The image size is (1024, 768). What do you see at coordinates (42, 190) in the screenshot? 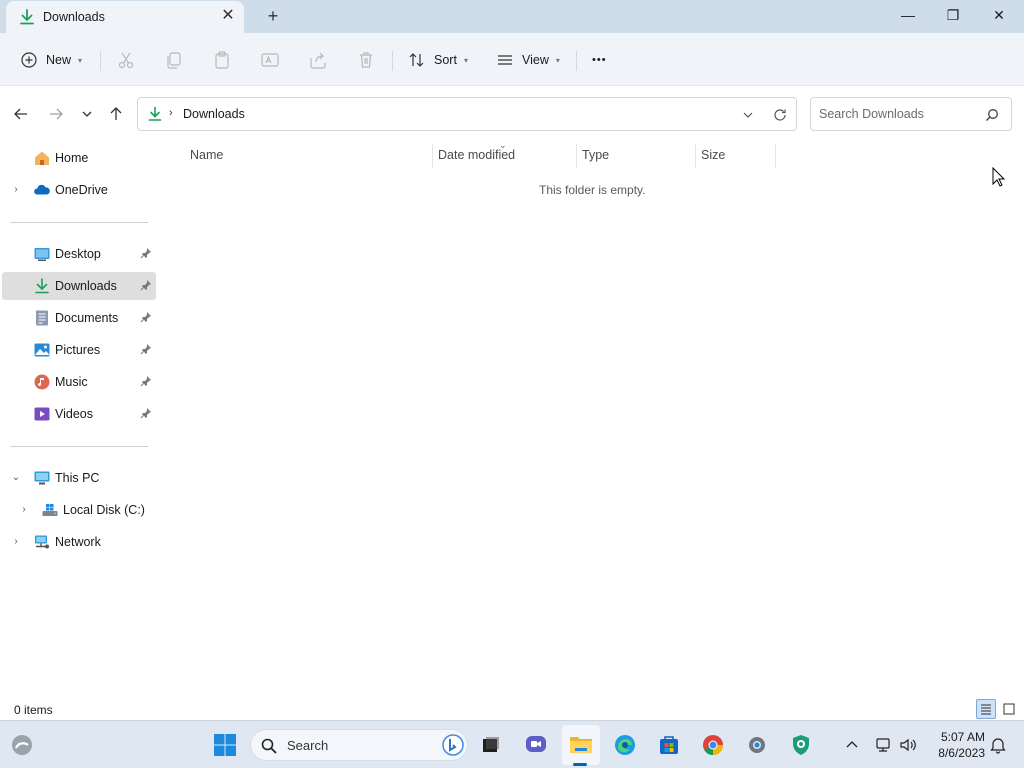
I see `onedrive-icon` at bounding box center [42, 190].